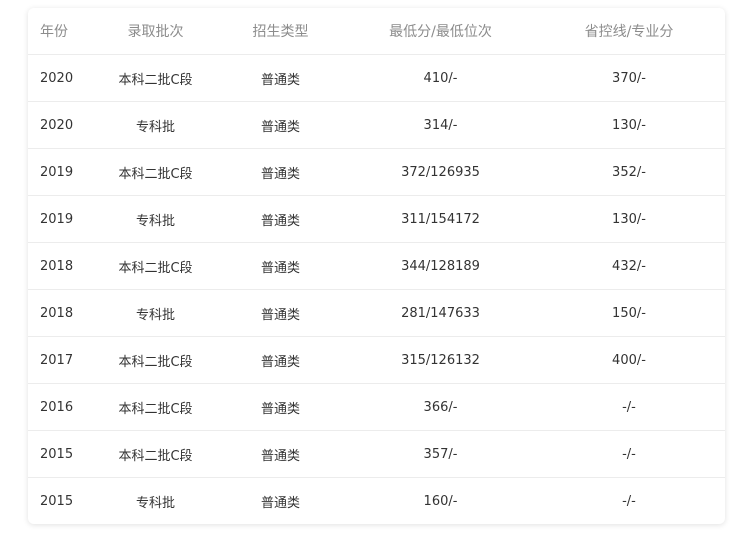 Image resolution: width=733 pixels, height=537 pixels. What do you see at coordinates (440, 407) in the screenshot?
I see `cell-score: 366/-` at bounding box center [440, 407].